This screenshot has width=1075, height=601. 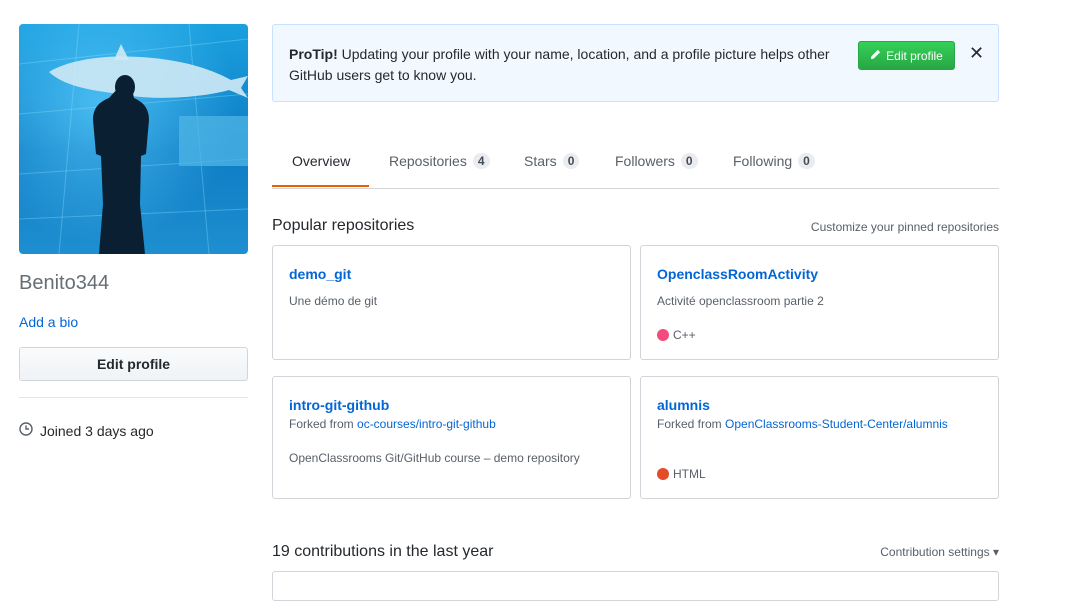 I want to click on tab-label: Stars, so click(x=540, y=160).